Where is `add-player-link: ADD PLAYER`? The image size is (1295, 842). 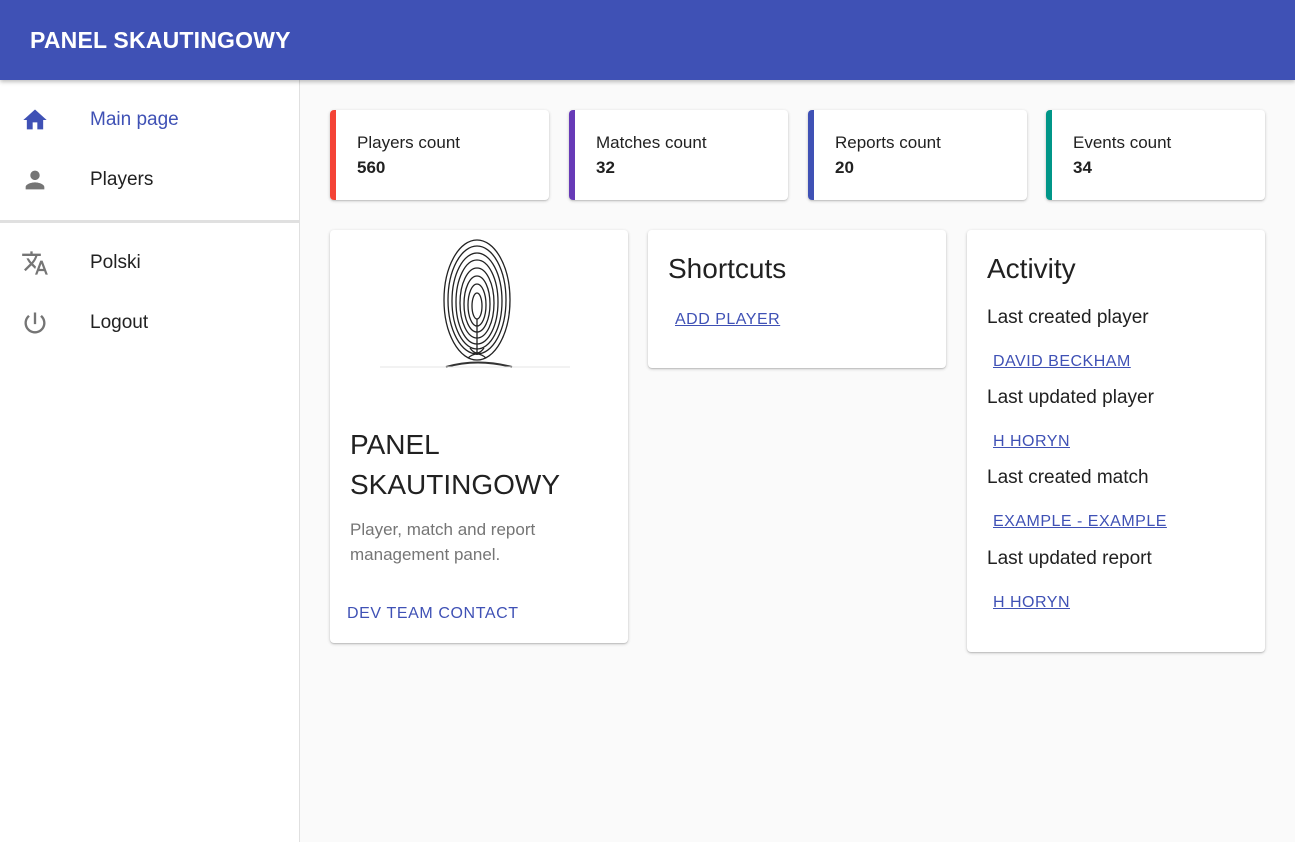
add-player-link: ADD PLAYER is located at coordinates (727, 320).